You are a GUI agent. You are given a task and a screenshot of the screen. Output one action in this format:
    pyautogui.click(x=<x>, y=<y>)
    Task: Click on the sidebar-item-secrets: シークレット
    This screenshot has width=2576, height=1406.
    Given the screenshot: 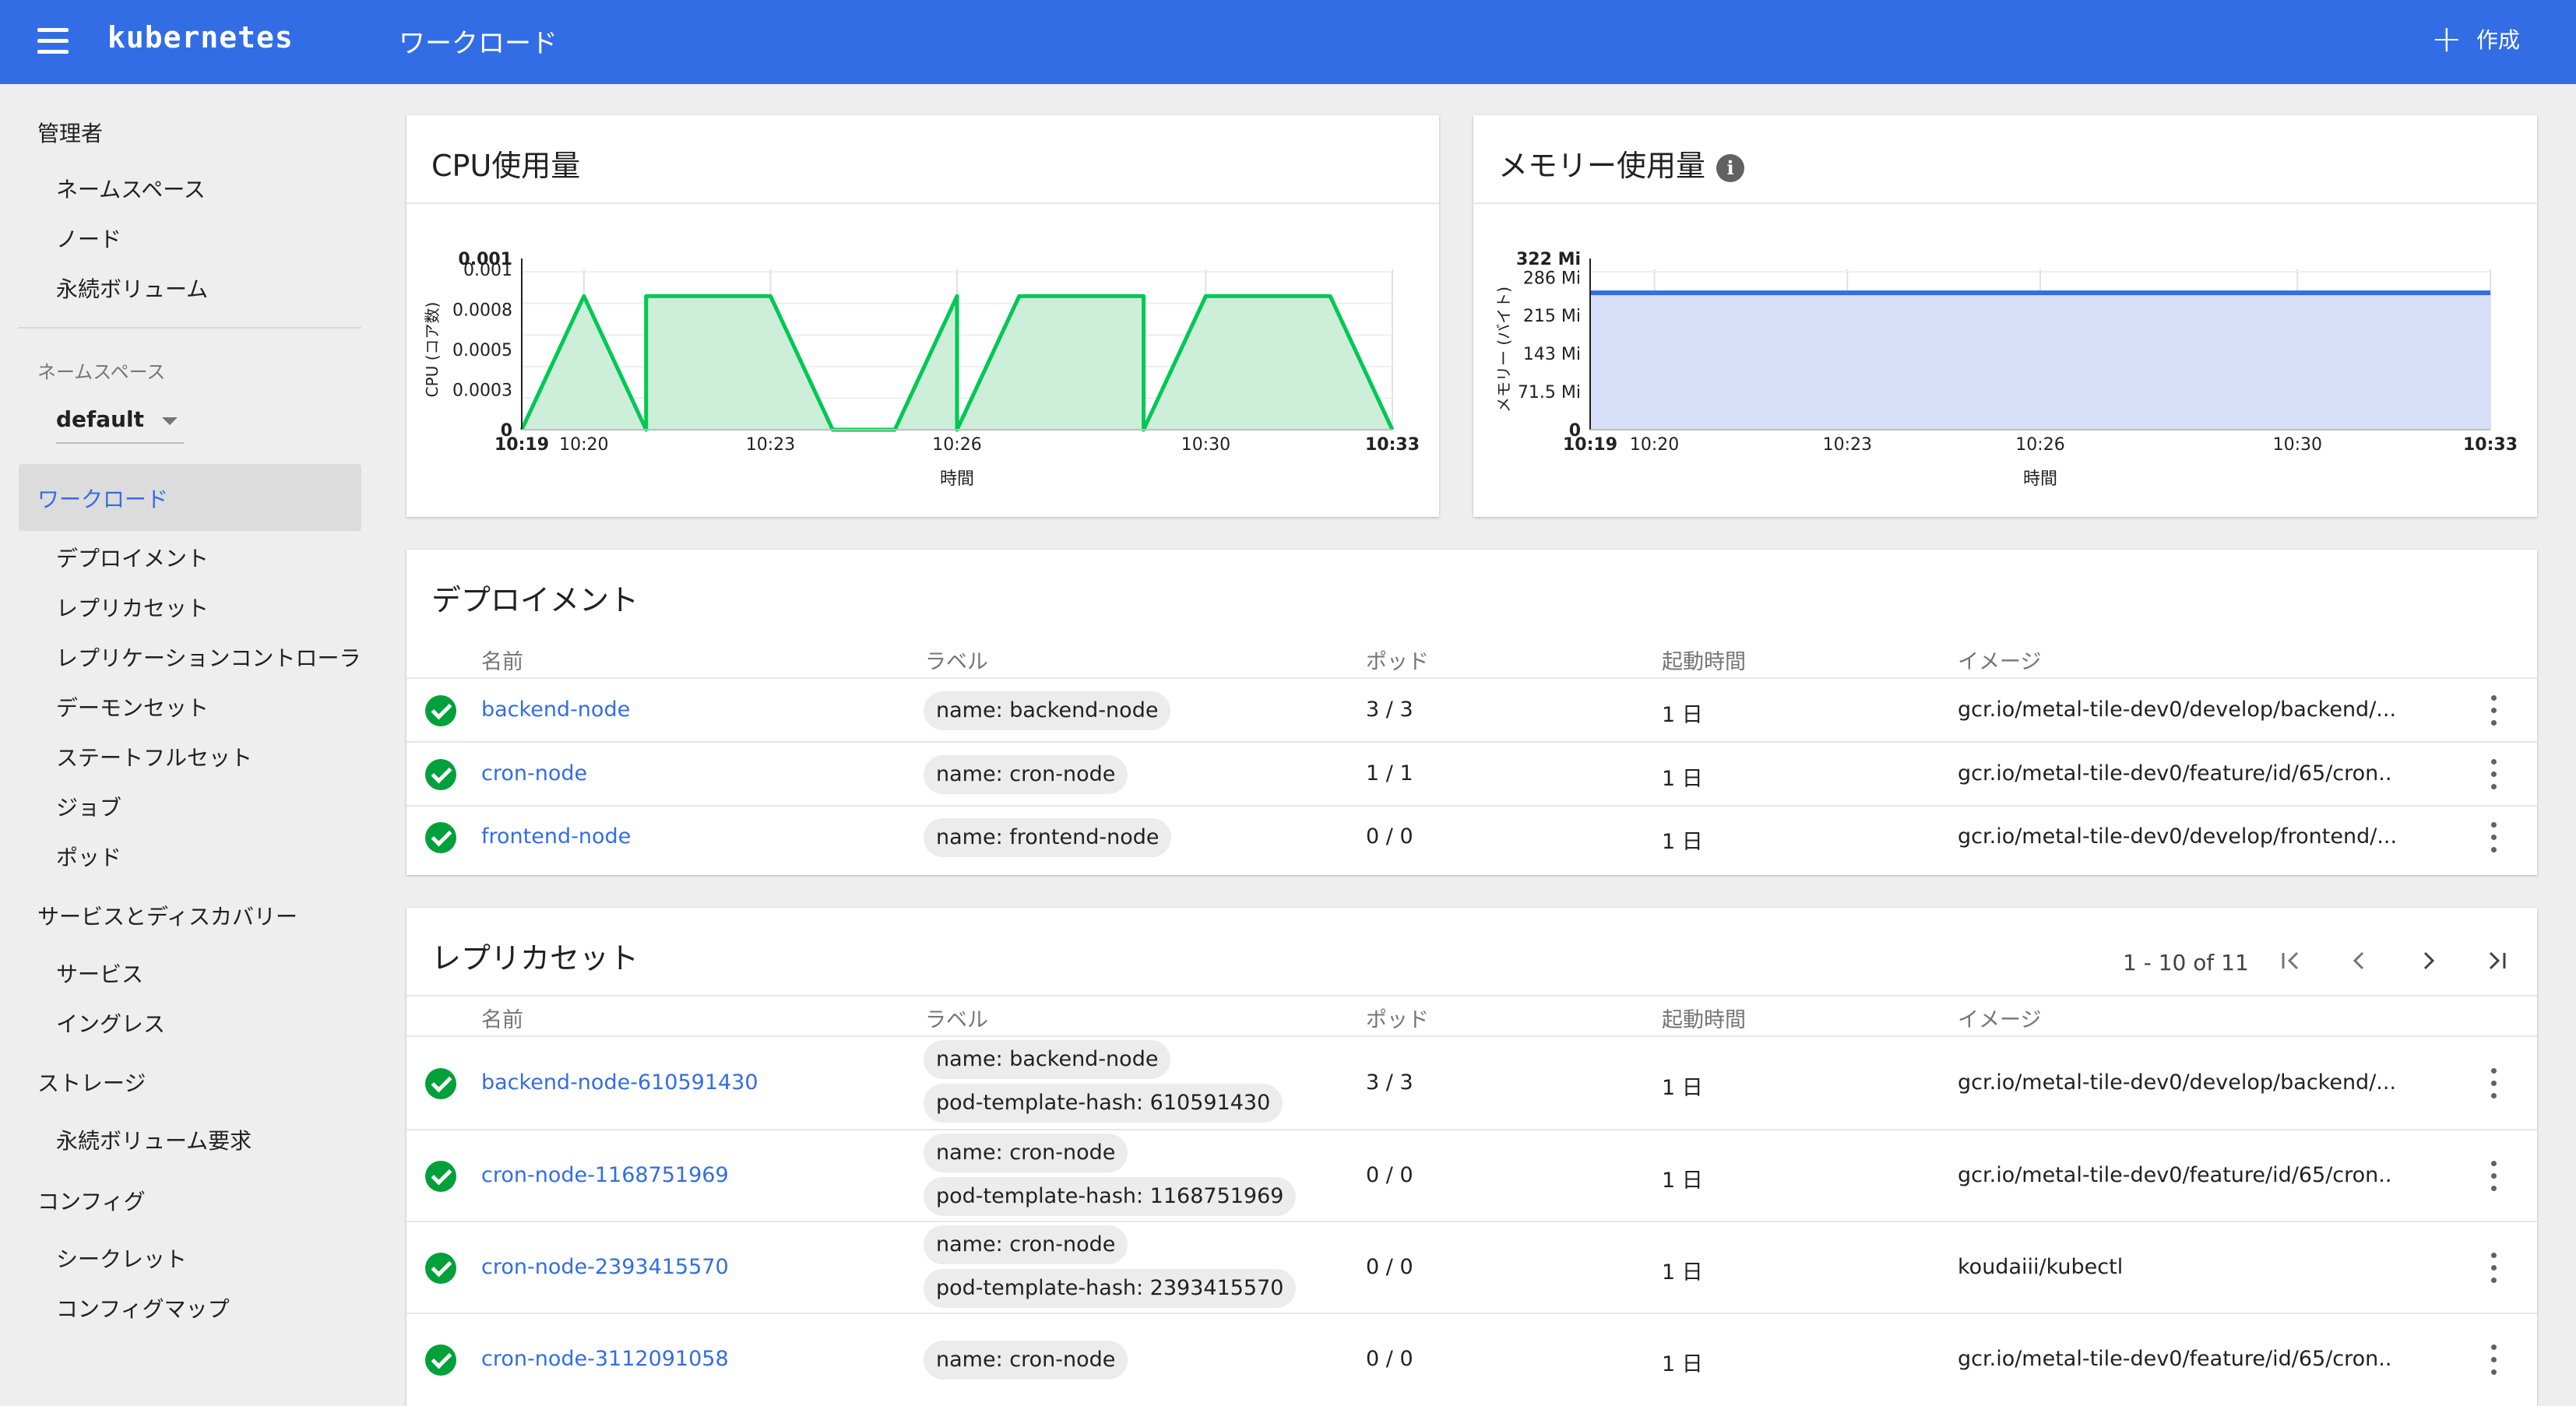 What is the action you would take?
    pyautogui.click(x=121, y=1258)
    